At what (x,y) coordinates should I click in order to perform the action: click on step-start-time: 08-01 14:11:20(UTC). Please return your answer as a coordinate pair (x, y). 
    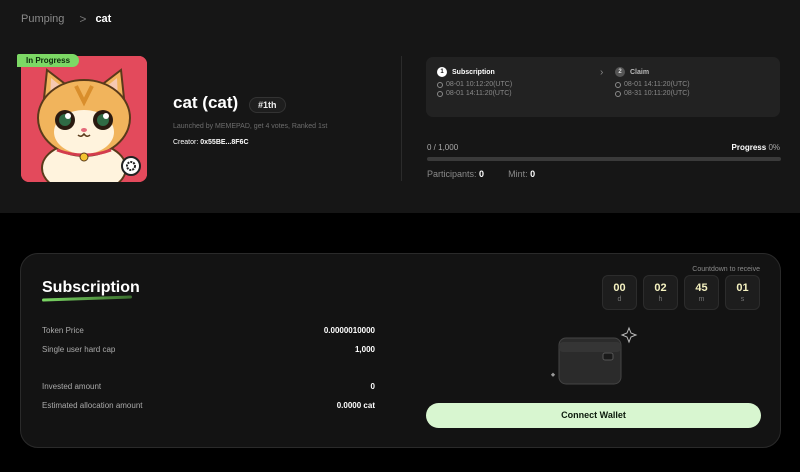
    Looking at the image, I should click on (657, 84).